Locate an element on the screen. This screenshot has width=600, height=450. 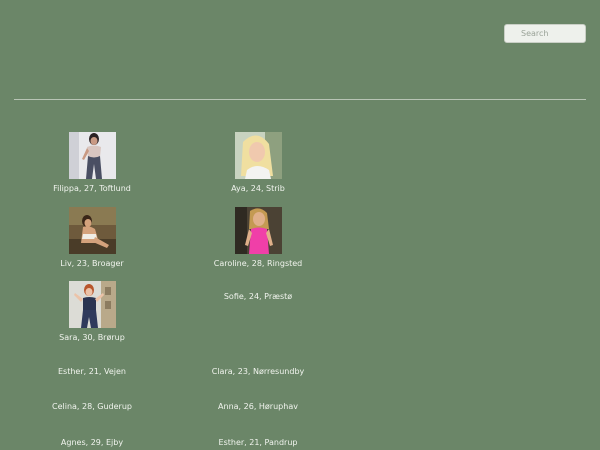
profile-caption: Esther, 21, Vejen is located at coordinates (92, 371).